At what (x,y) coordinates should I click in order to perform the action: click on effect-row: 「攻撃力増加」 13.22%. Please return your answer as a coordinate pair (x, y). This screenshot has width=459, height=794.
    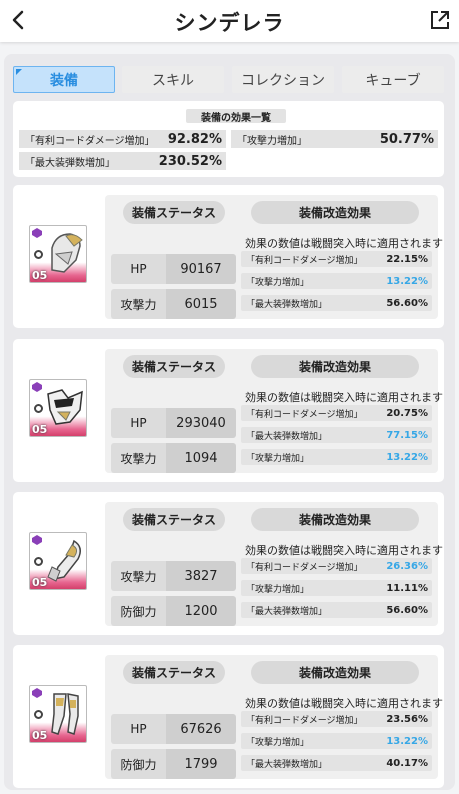
    Looking at the image, I should click on (336, 281).